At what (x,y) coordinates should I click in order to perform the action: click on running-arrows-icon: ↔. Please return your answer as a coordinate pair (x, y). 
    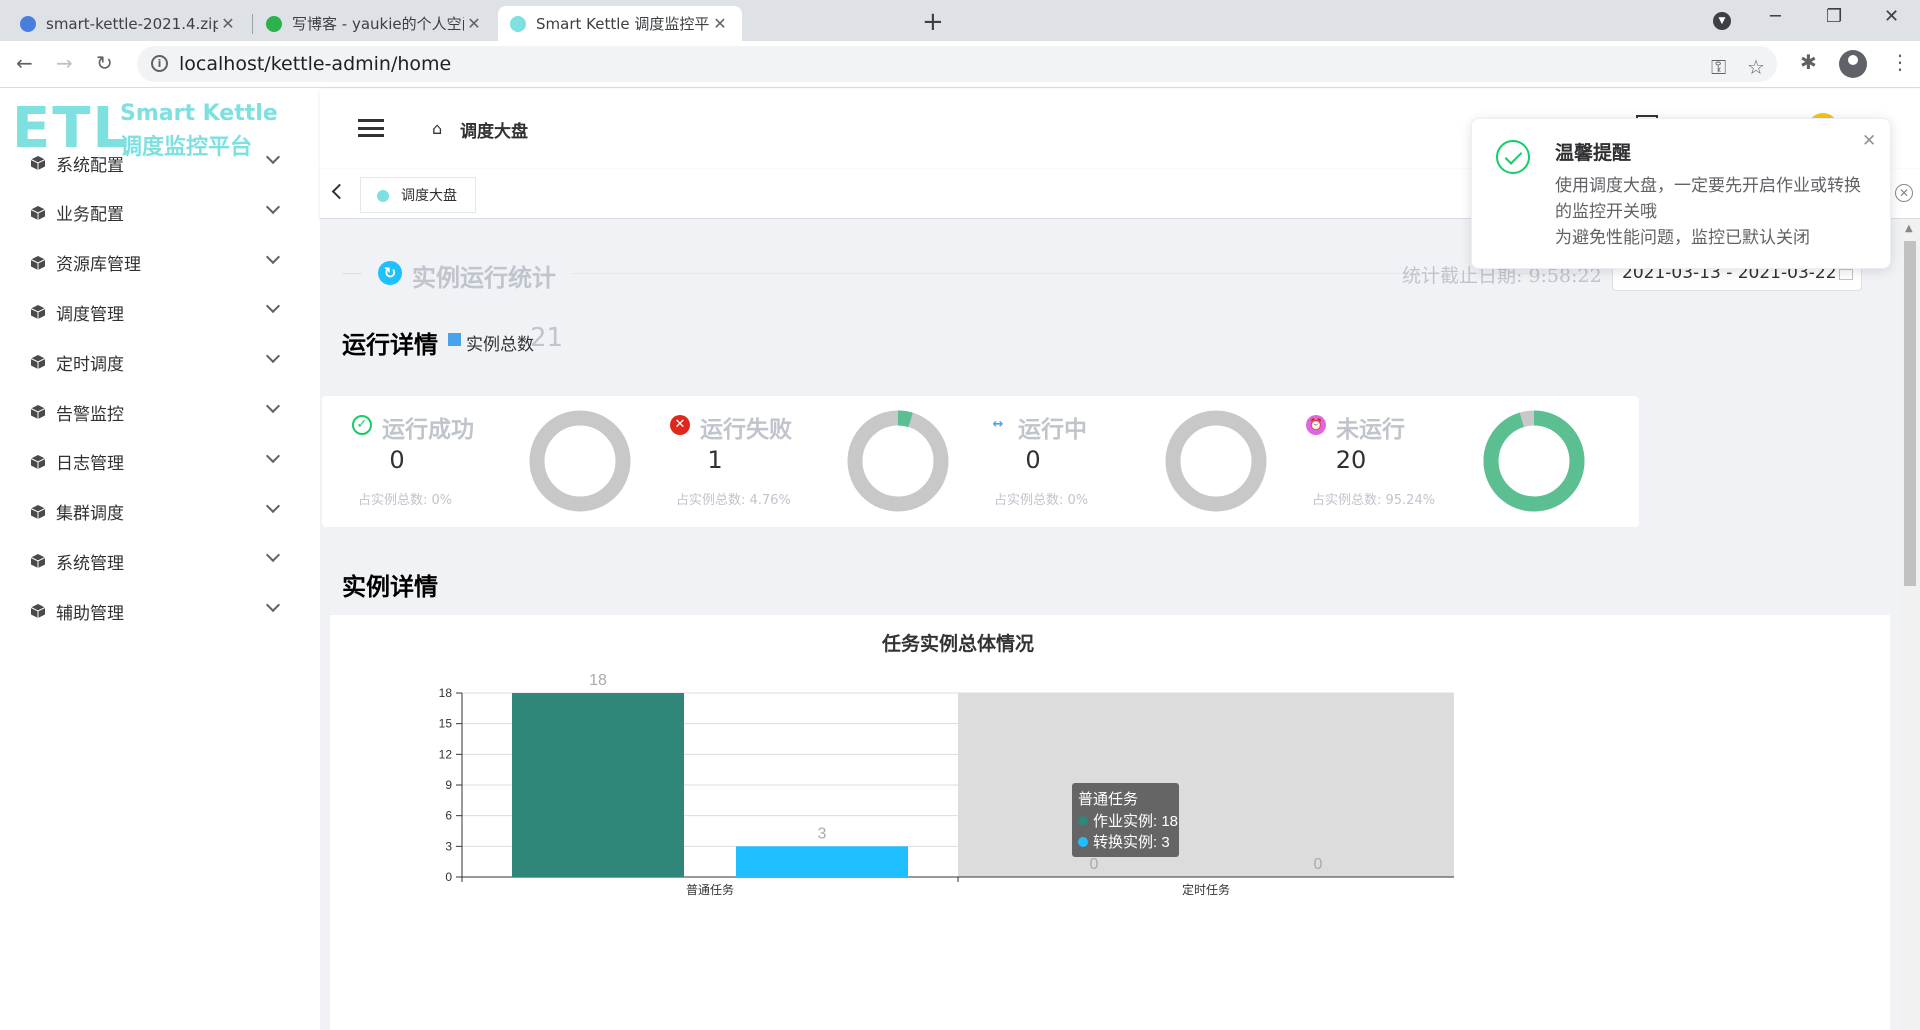
    Looking at the image, I should click on (998, 424).